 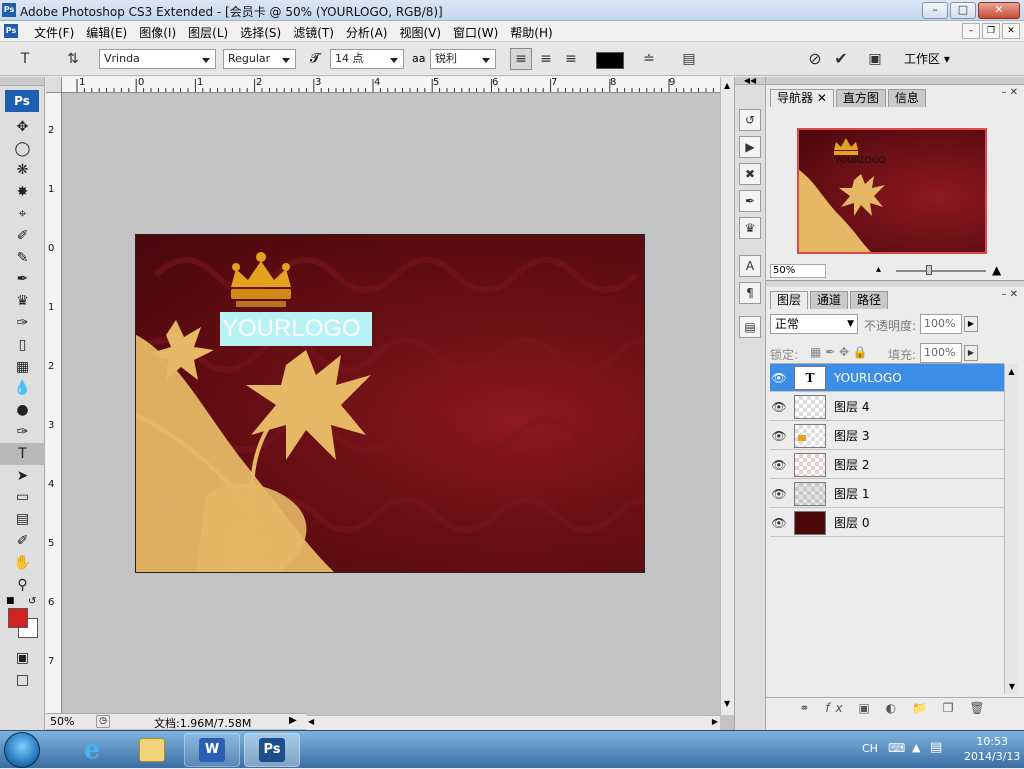 What do you see at coordinates (22, 323) in the screenshot?
I see `history-brush-tool-icon: ✑` at bounding box center [22, 323].